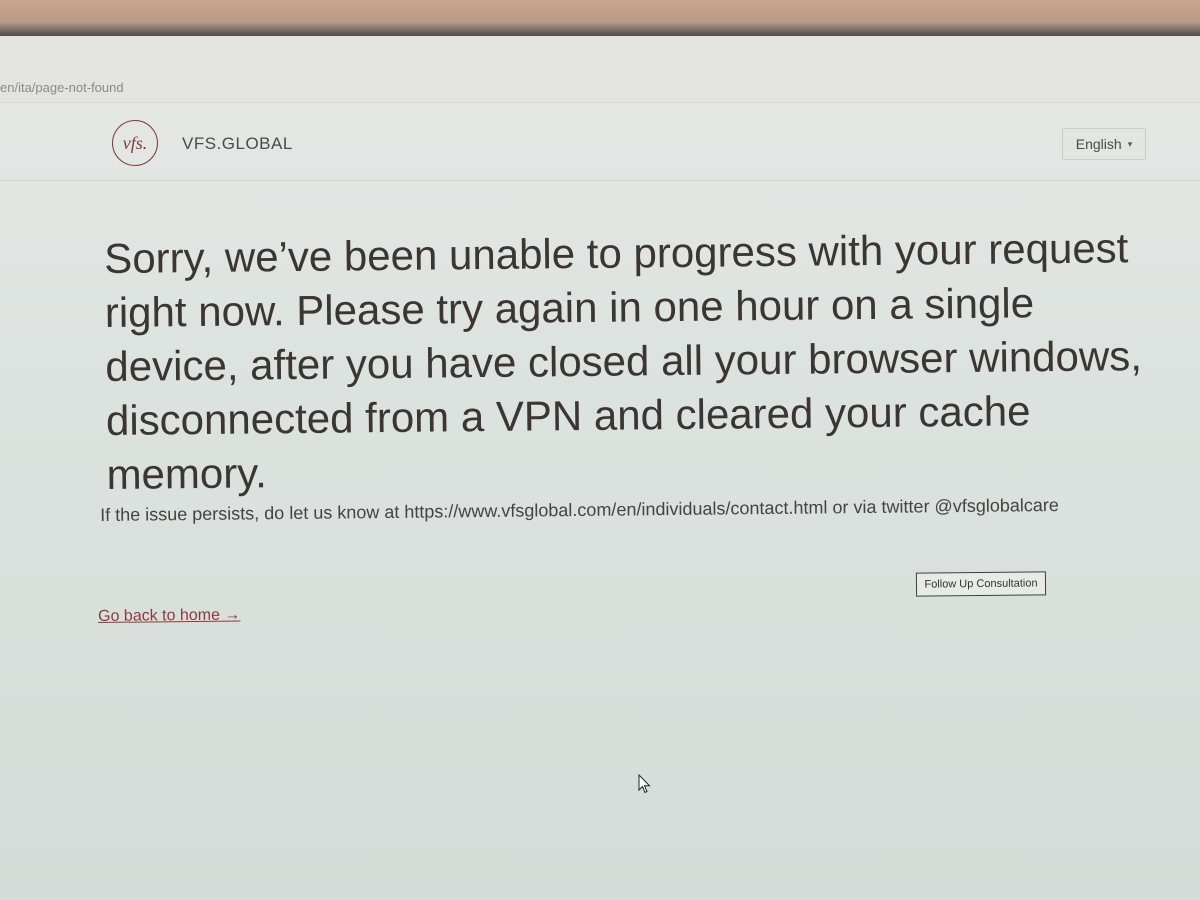 The image size is (1200, 900). Describe the element at coordinates (237, 144) in the screenshot. I see `logo-text: VFS.GLOBAL` at that location.